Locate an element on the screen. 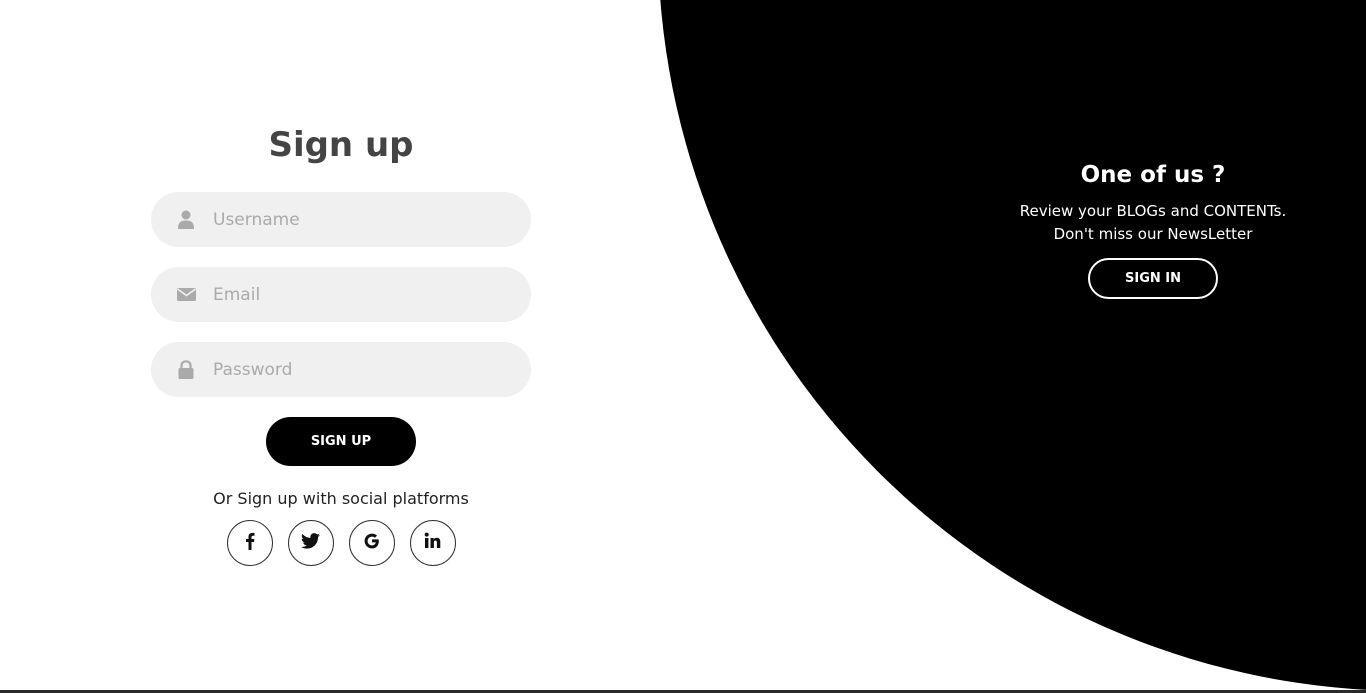 The width and height of the screenshot is (1366, 693). password-field is located at coordinates (341, 369).